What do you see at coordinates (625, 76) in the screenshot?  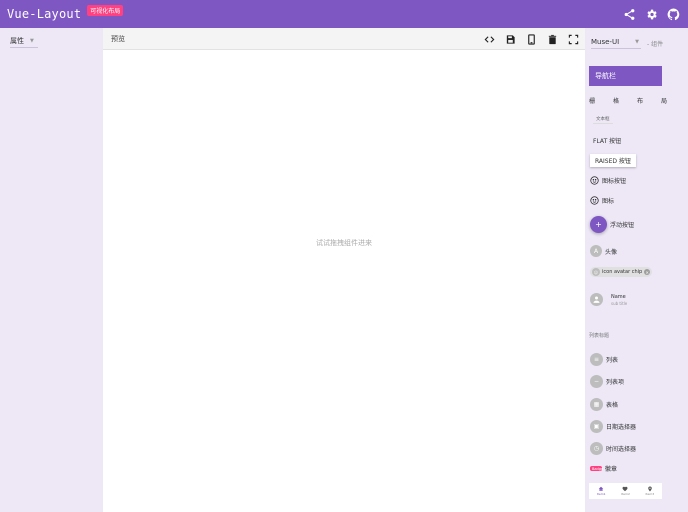 I see `component-navbar: 导航栏` at bounding box center [625, 76].